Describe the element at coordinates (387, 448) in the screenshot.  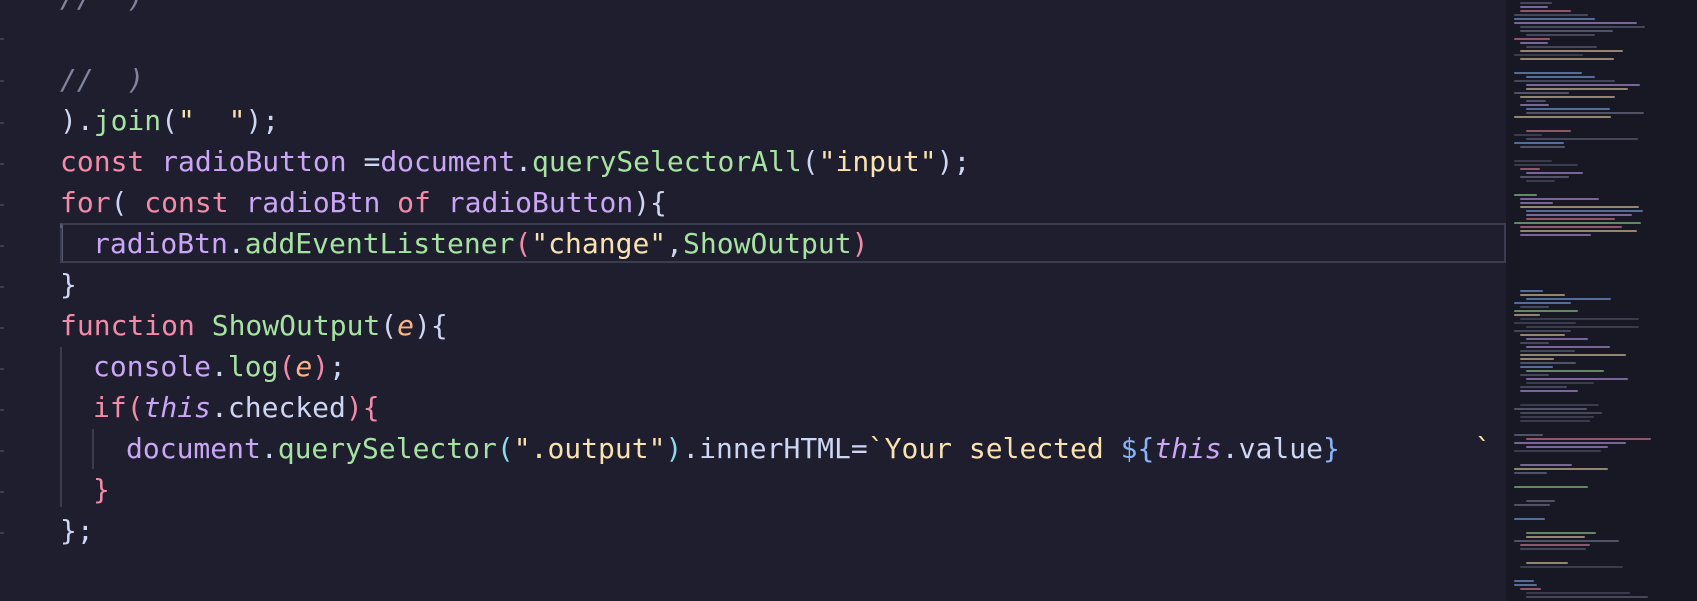
I see `code-token: querySelector` at that location.